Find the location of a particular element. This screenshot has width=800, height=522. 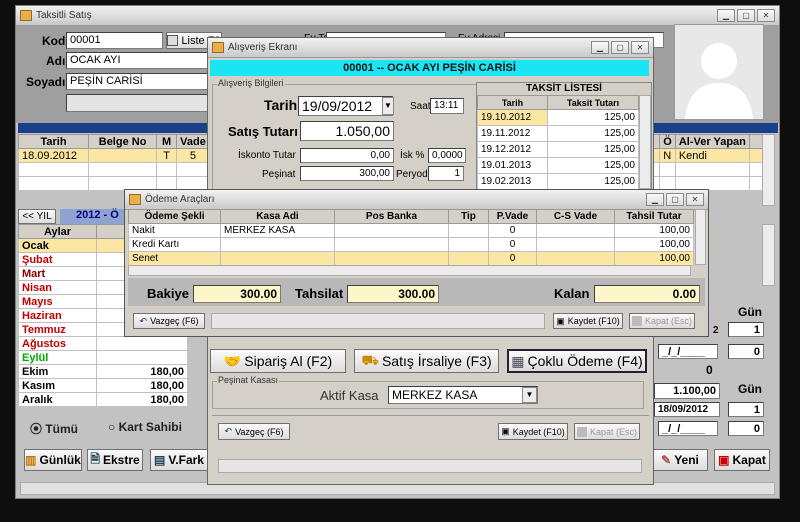

gun-input-2: 0 is located at coordinates (746, 351).